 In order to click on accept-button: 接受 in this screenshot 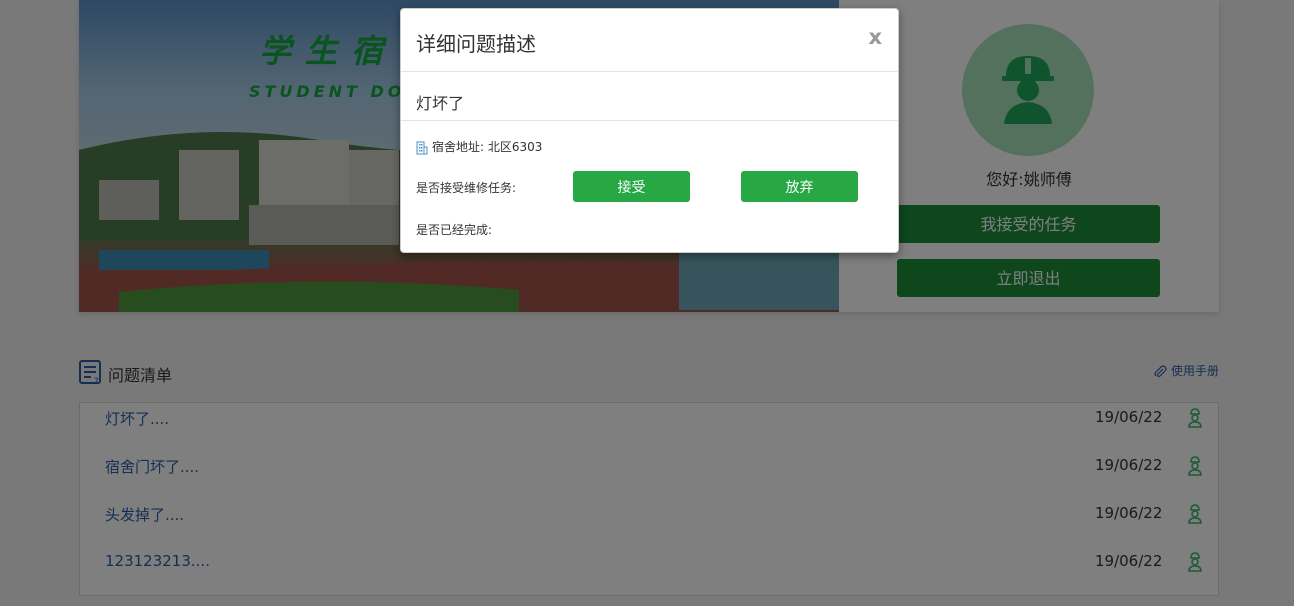, I will do `click(631, 186)`.